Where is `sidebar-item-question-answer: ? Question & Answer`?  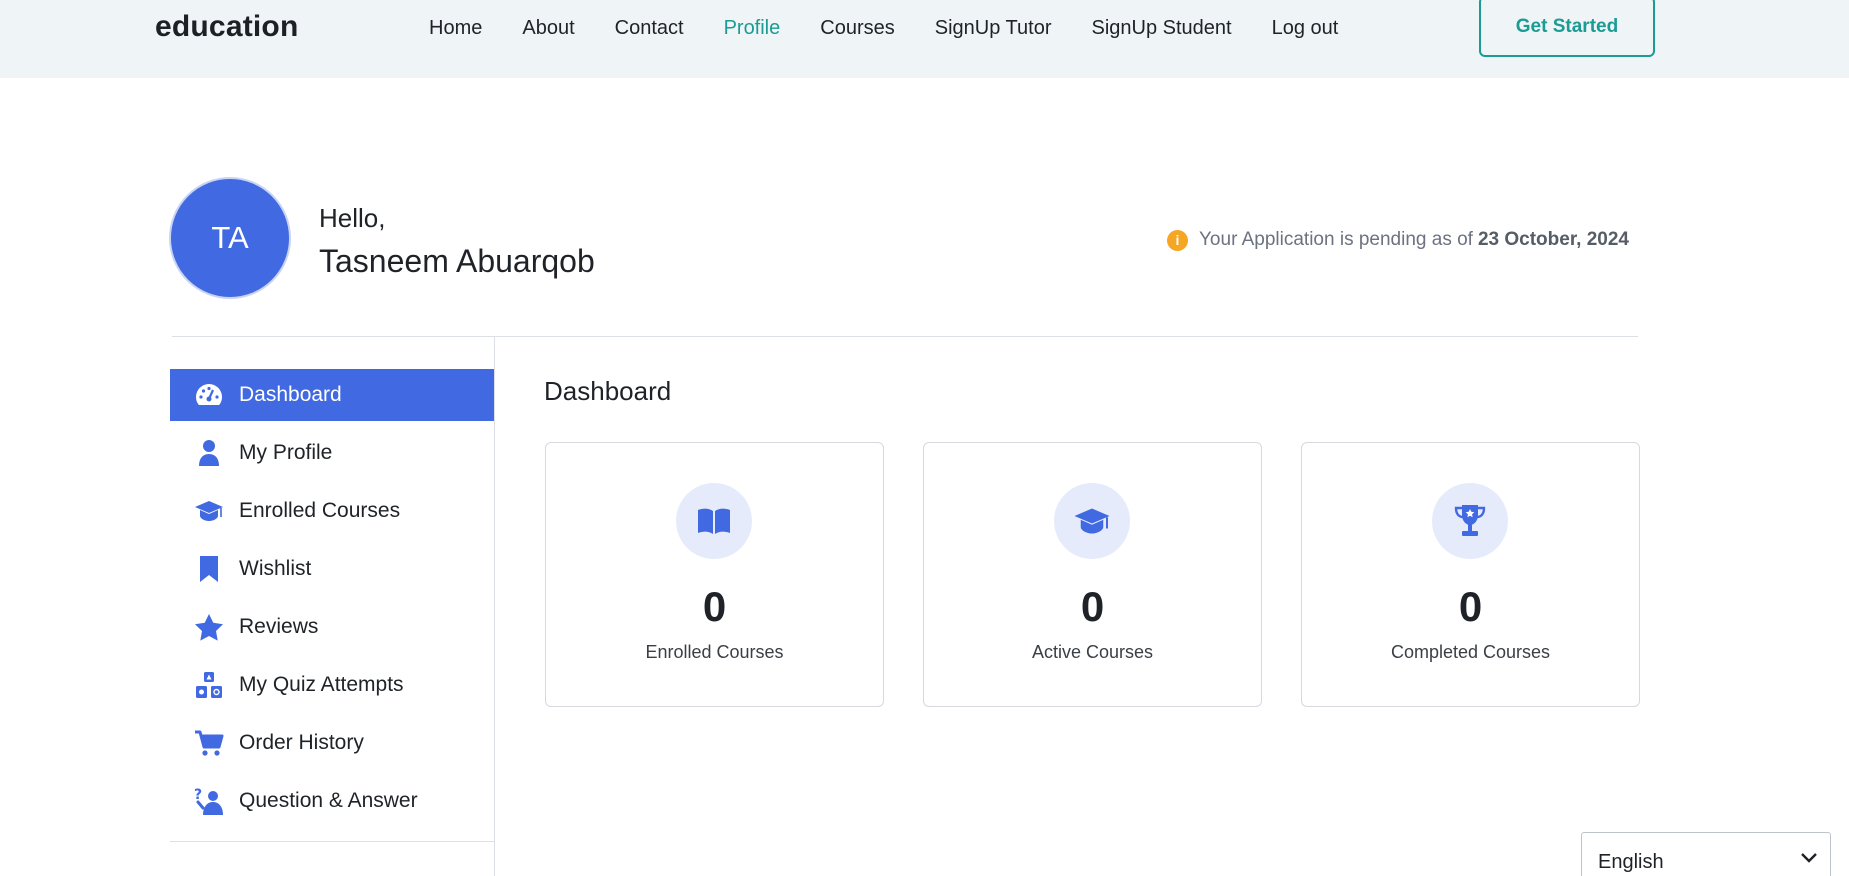
sidebar-item-question-answer: ? Question & Answer is located at coordinates (332, 801).